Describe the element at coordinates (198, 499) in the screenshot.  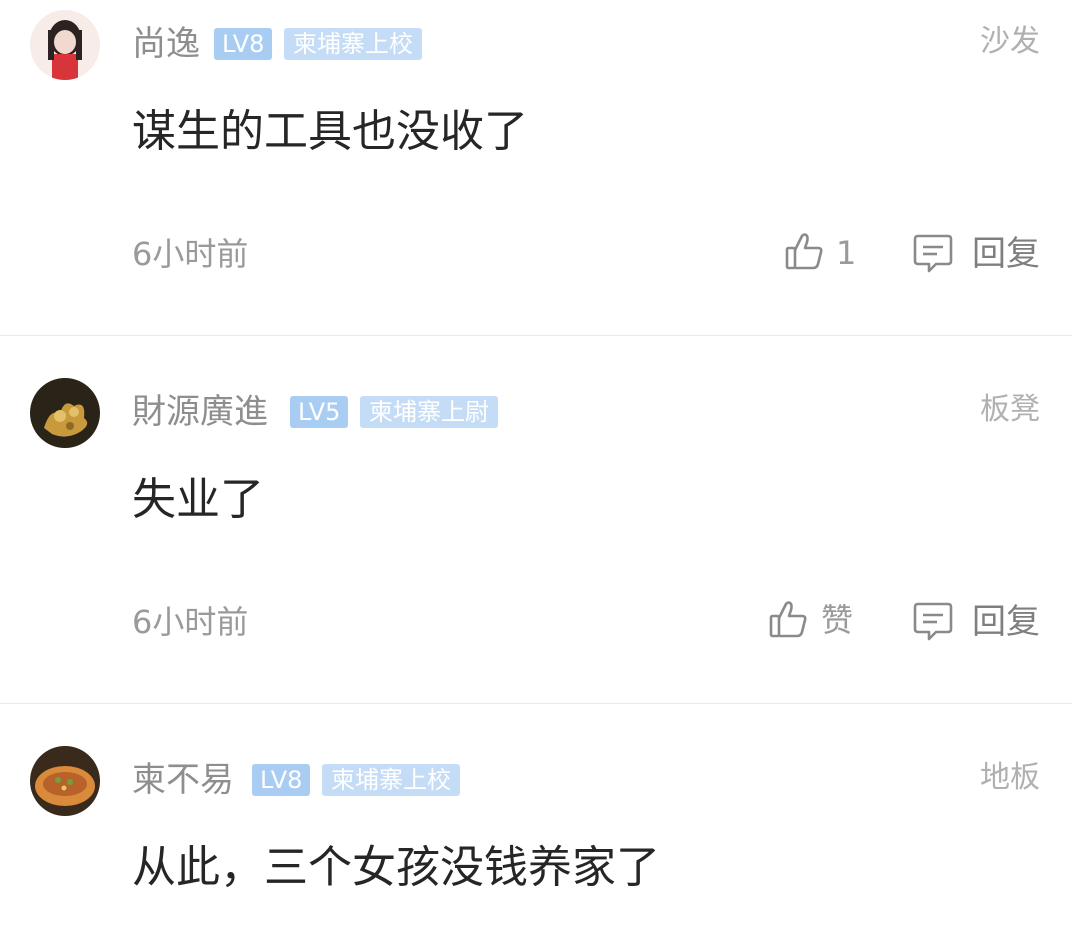
I see `comment-text: 失业了` at that location.